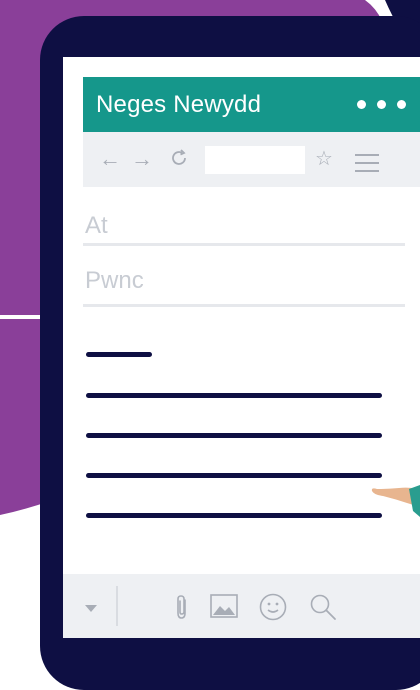 This screenshot has width=420, height=690. I want to click on caret-svg, so click(91, 608).